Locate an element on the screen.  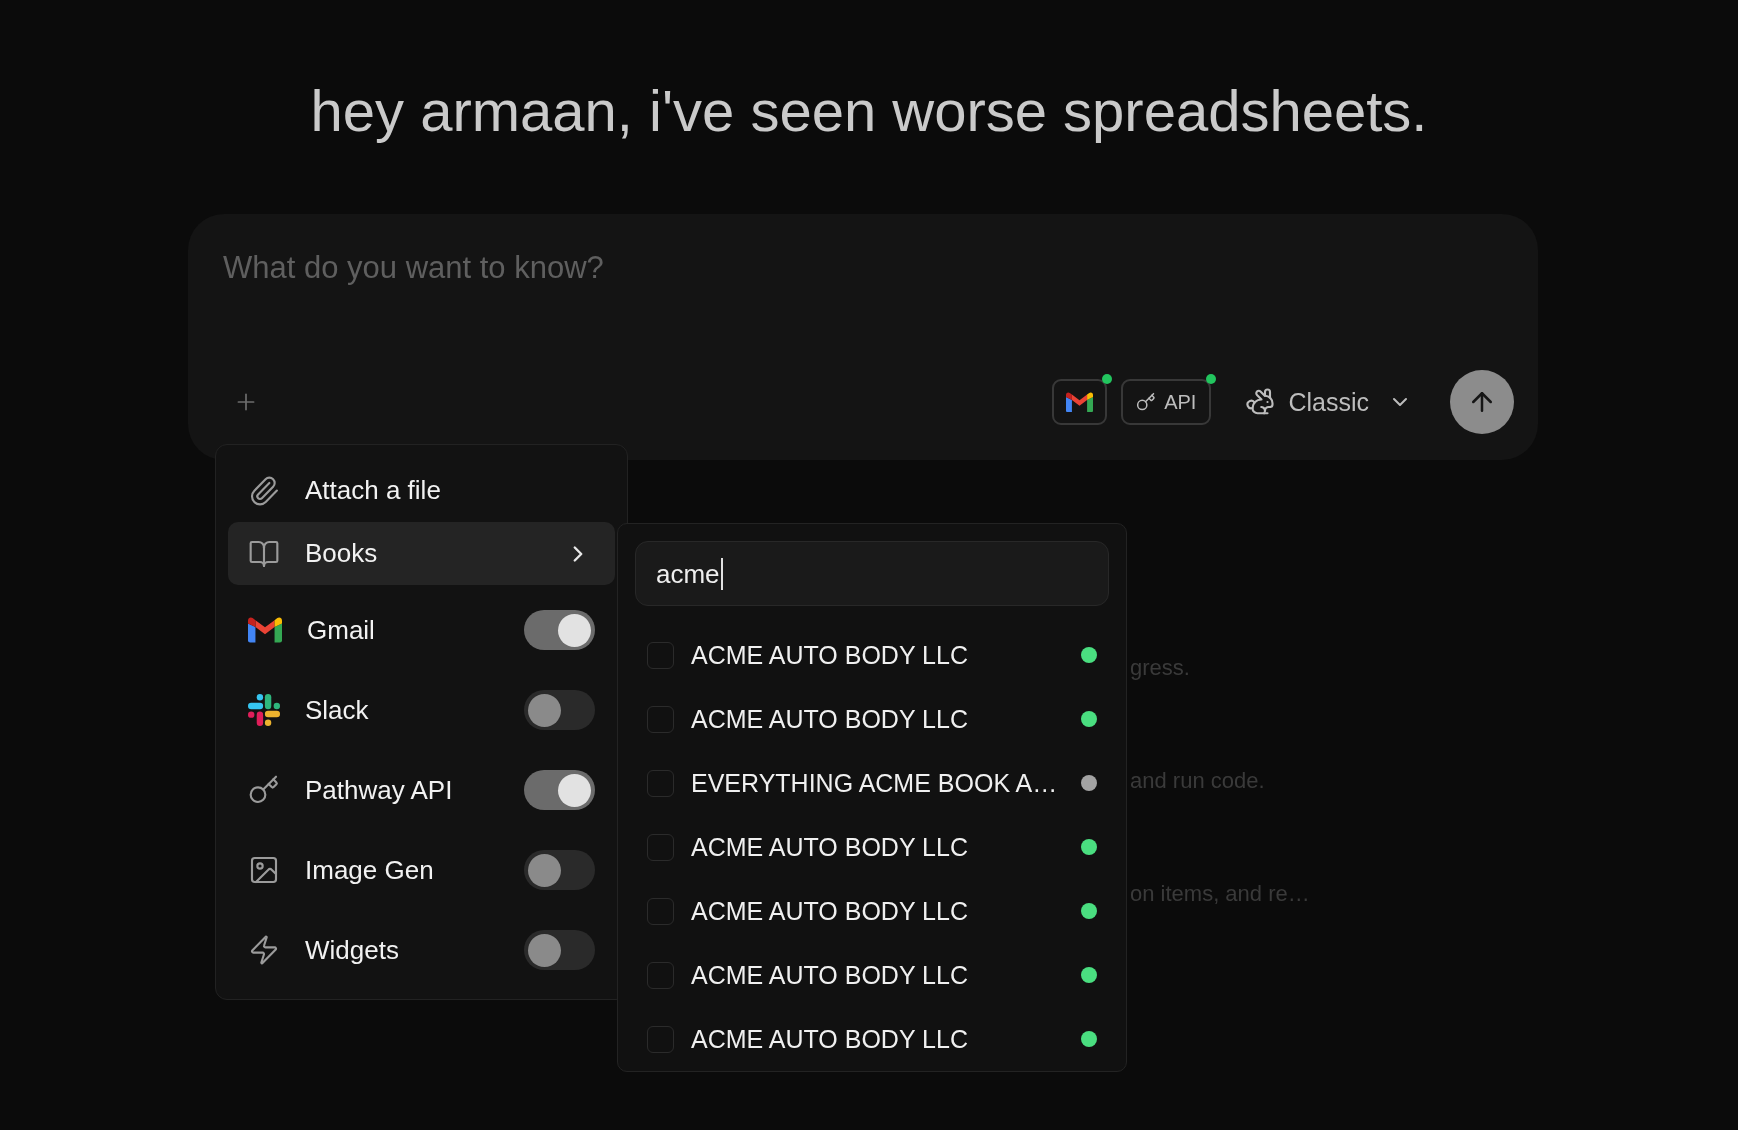
message-input: What do you want to know? is located at coordinates (543, 268).